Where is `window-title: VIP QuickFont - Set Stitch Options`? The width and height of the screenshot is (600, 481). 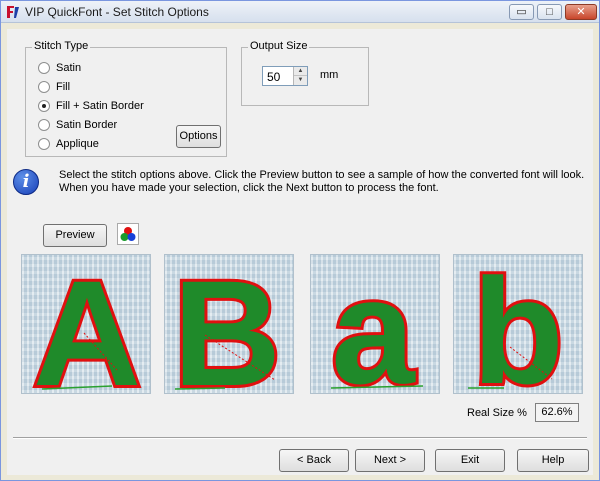 window-title: VIP QuickFont - Set Stitch Options is located at coordinates (117, 12).